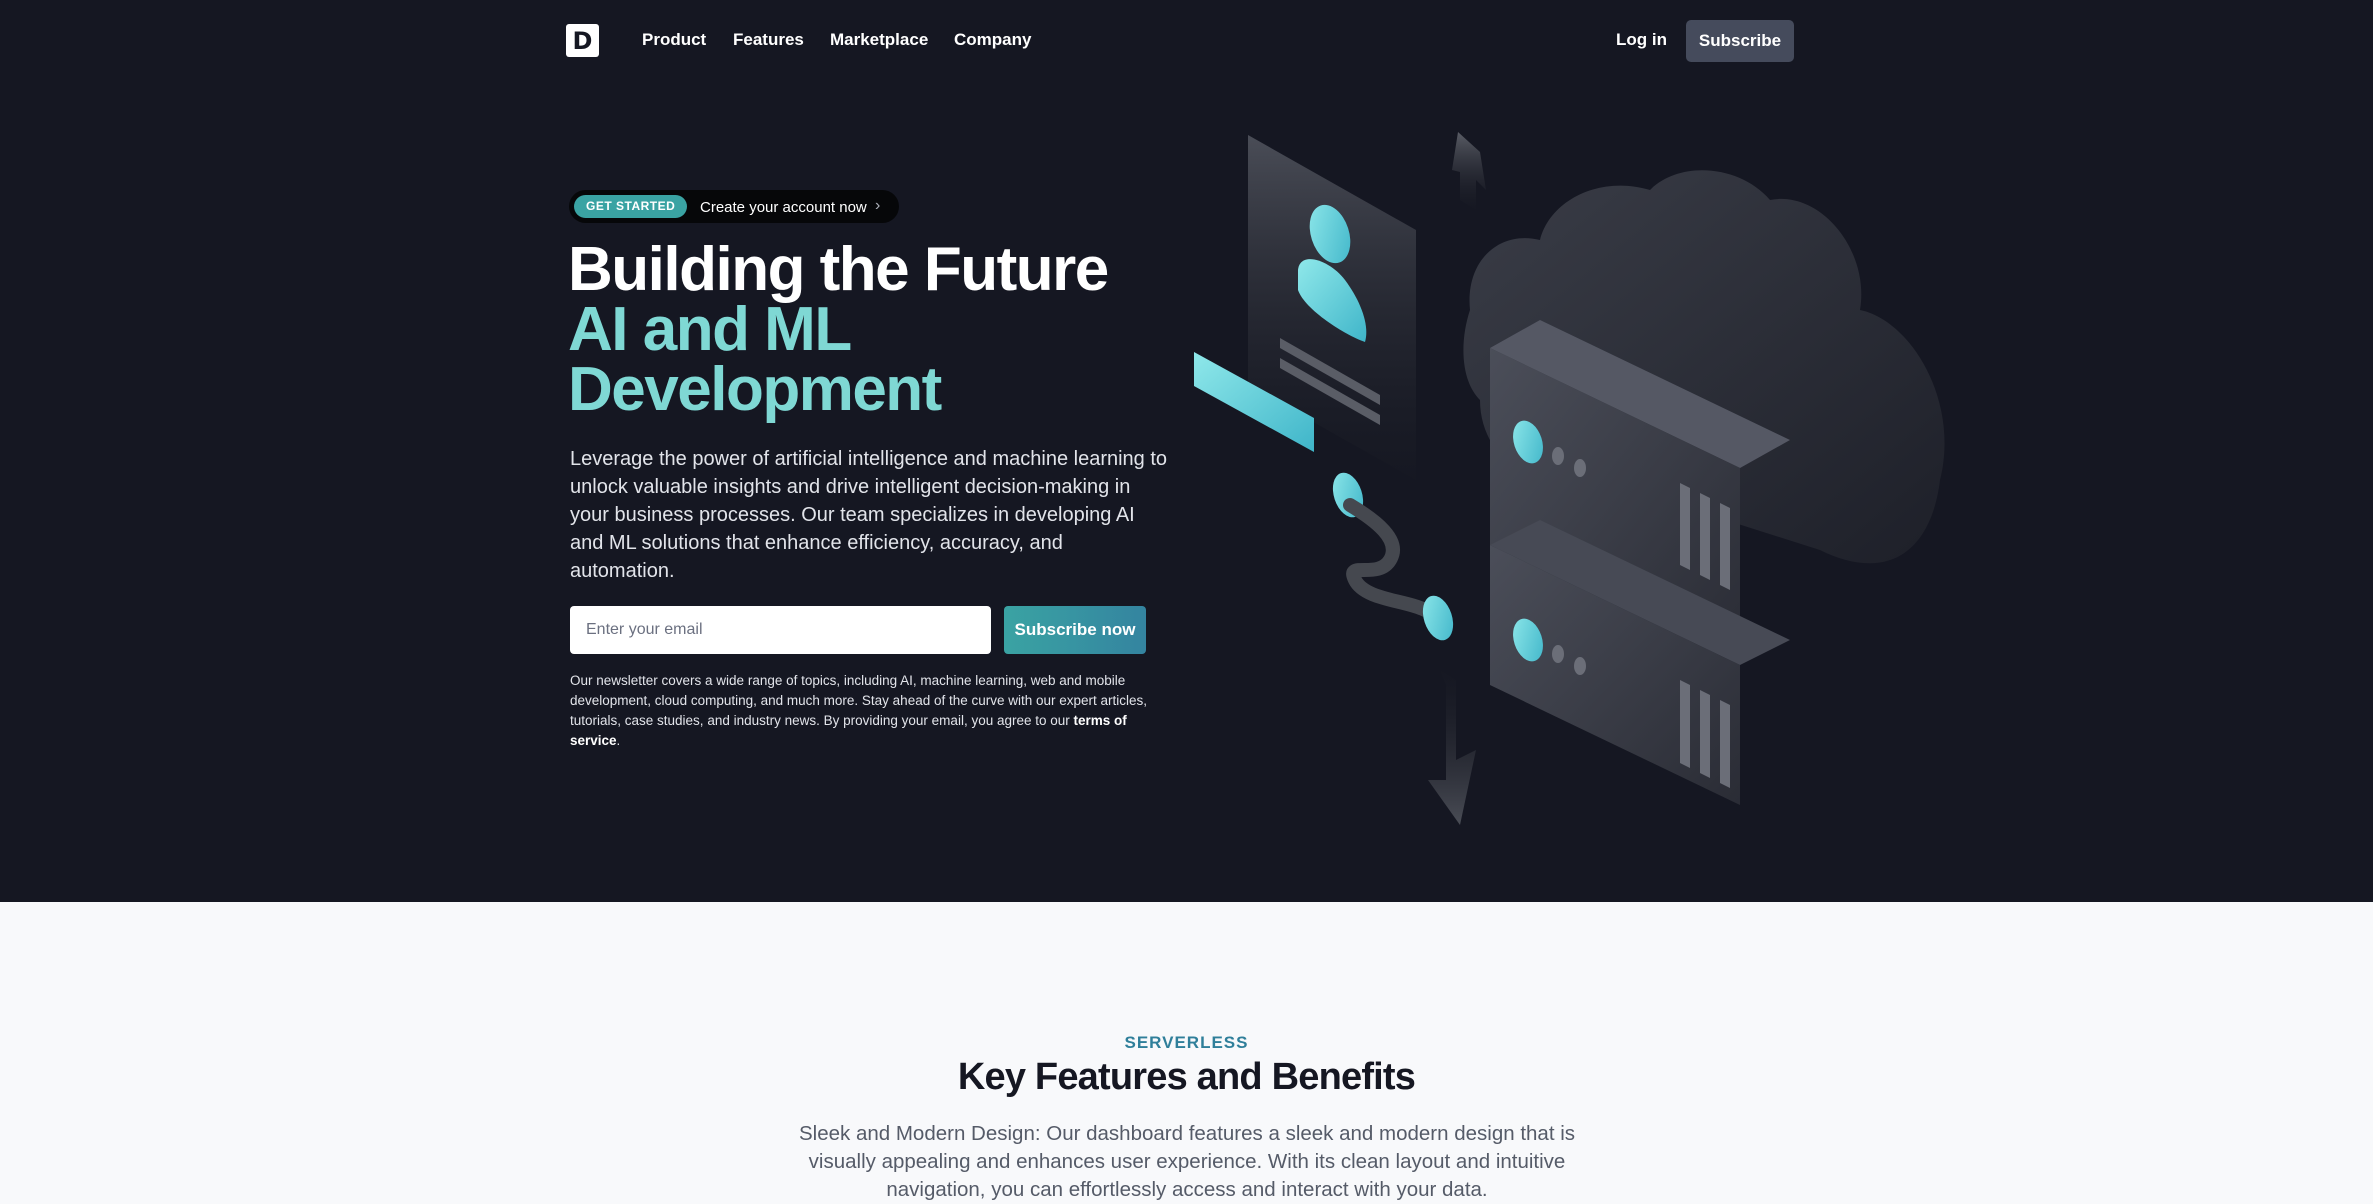 Image resolution: width=2373 pixels, height=1204 pixels. Describe the element at coordinates (1452, 747) in the screenshot. I see `down-arrow-icon` at that location.